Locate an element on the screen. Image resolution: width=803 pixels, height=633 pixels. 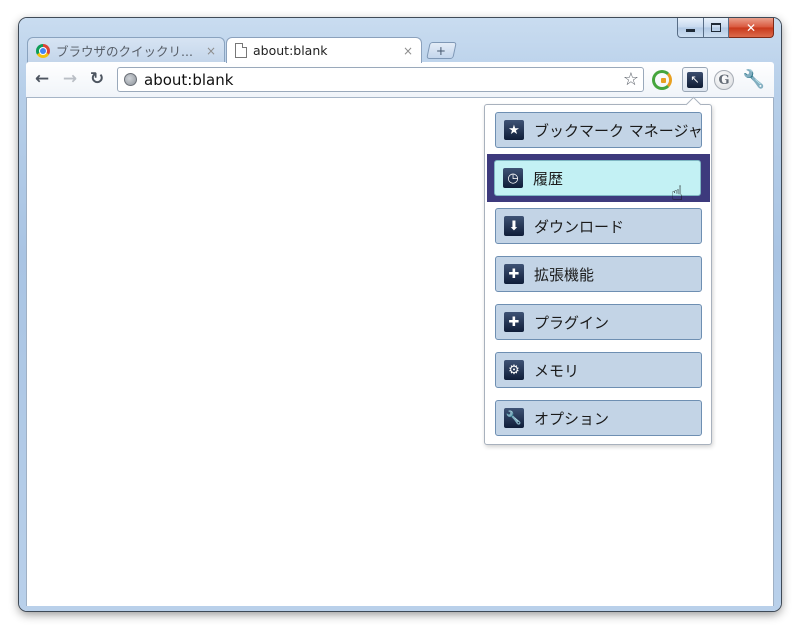
reload-button: ↻ is located at coordinates (97, 79).